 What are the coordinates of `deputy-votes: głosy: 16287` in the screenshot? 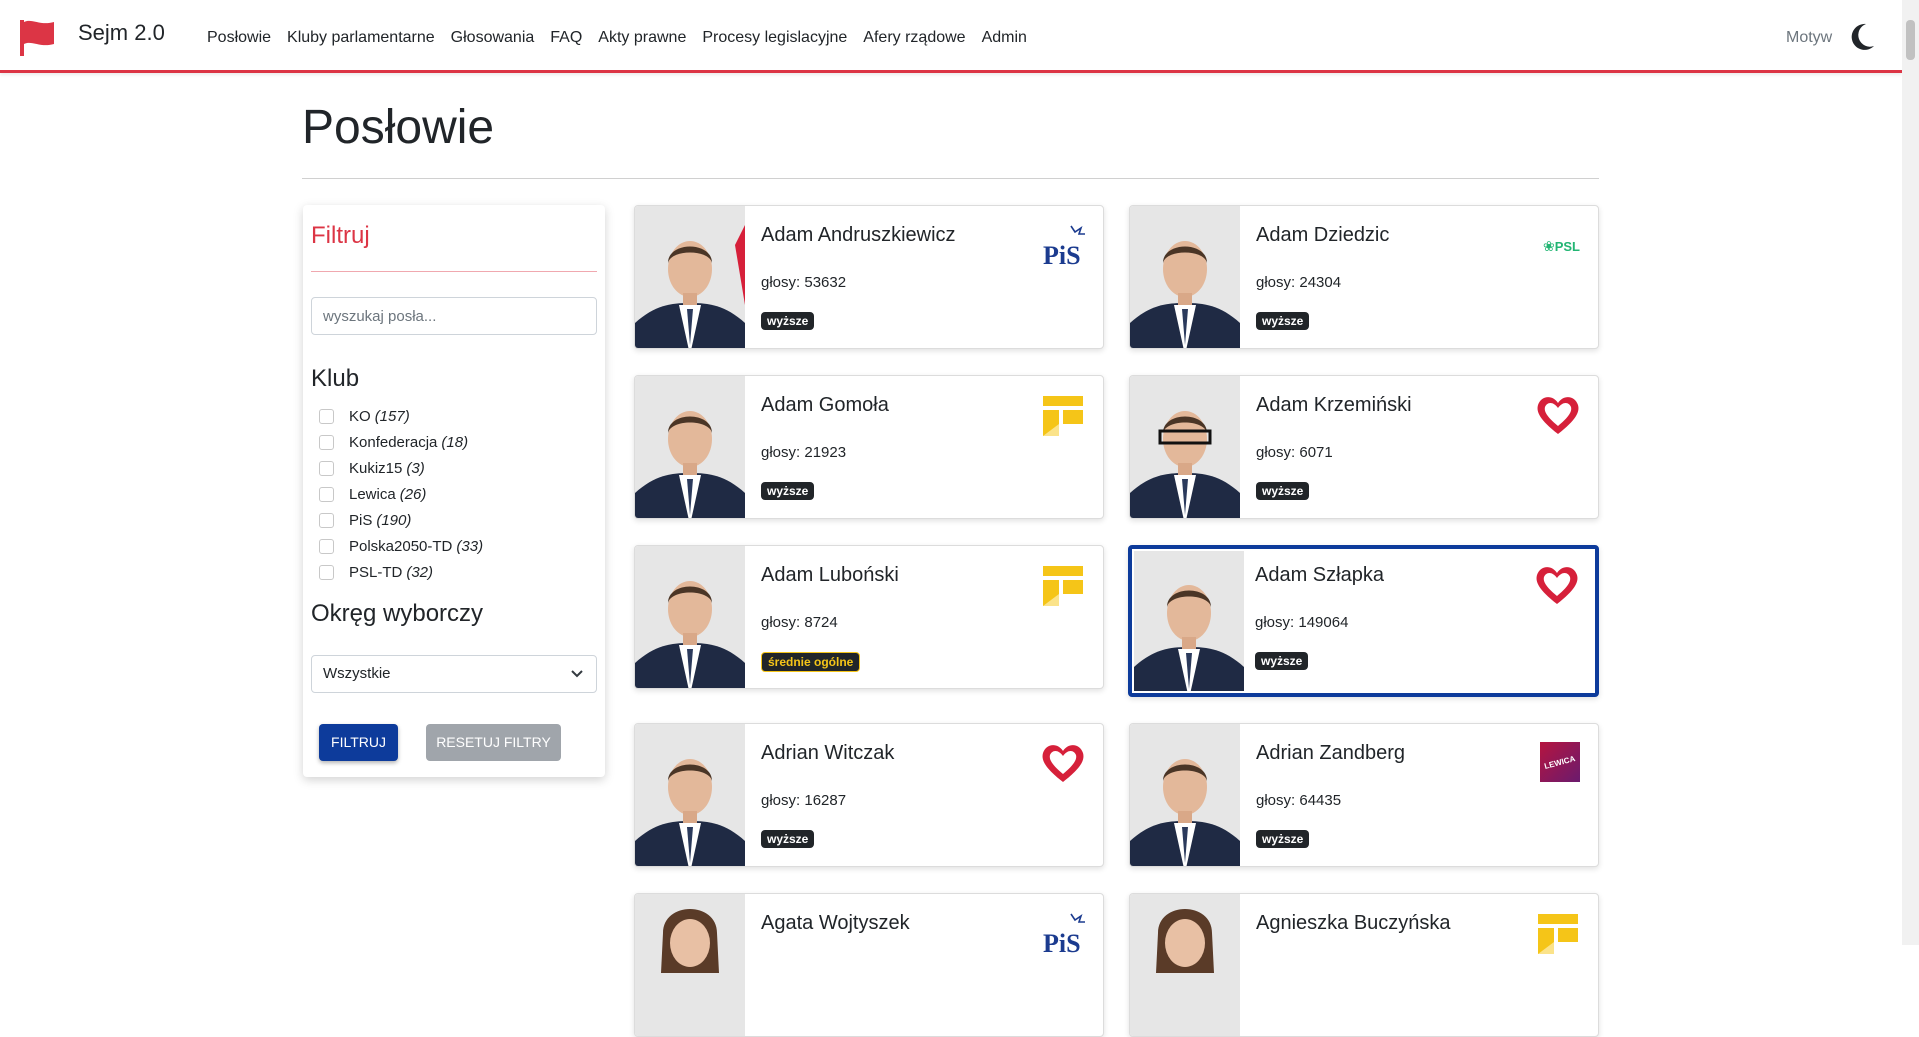 It's located at (804, 800).